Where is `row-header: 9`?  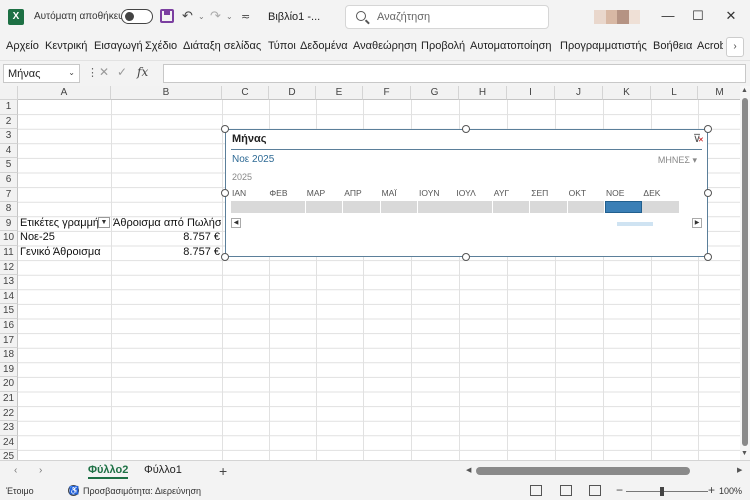 row-header: 9 is located at coordinates (9, 224).